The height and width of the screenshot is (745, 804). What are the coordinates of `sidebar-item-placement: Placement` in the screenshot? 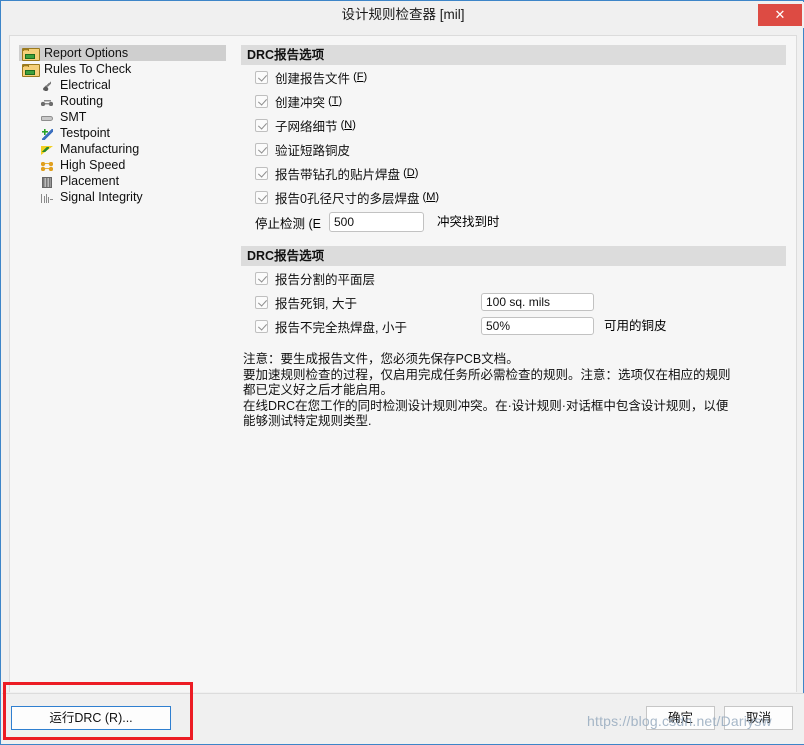 It's located at (122, 181).